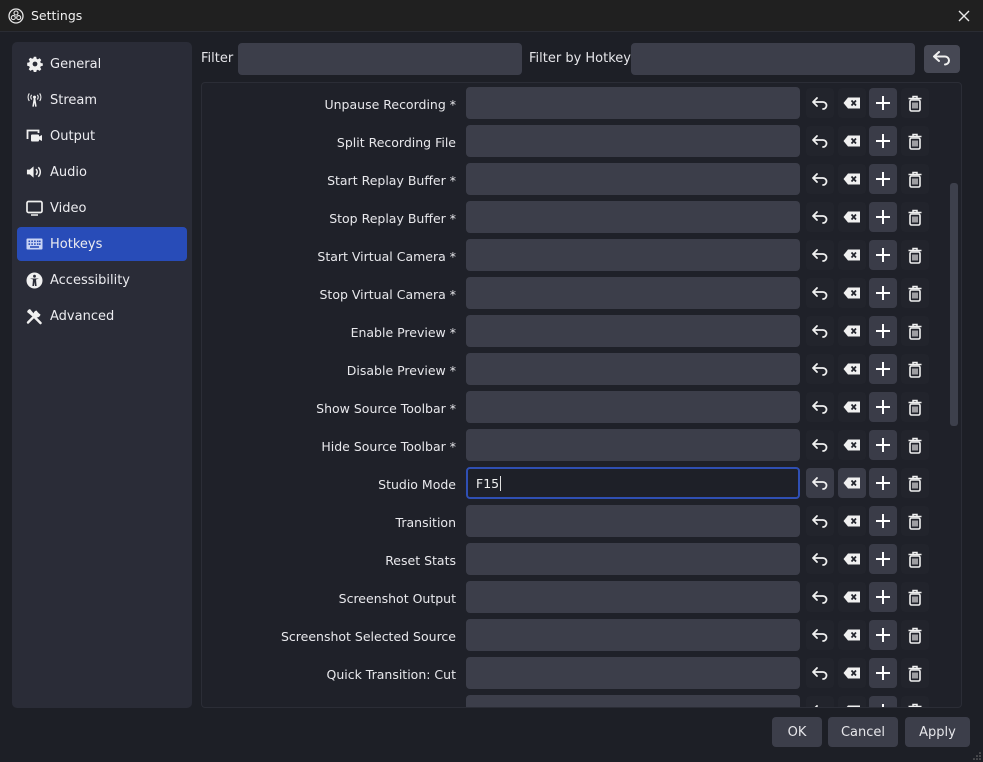 Image resolution: width=983 pixels, height=762 pixels. I want to click on hotkey-input: F15, so click(633, 483).